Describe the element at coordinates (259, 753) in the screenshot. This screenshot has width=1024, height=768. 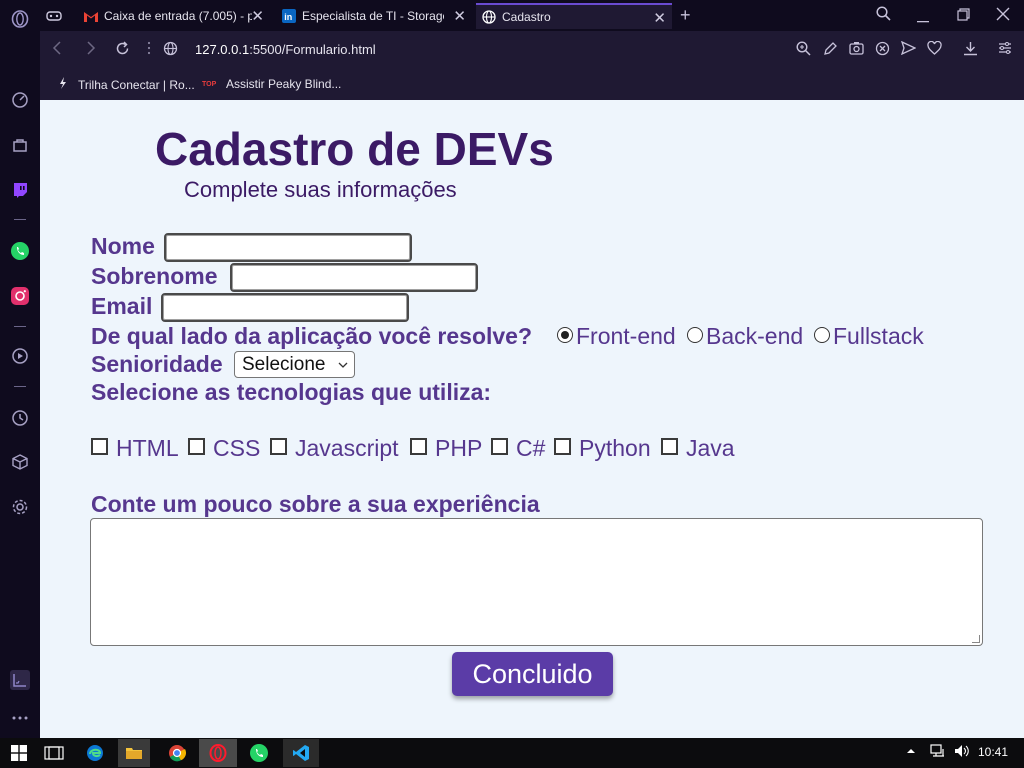
I see `whatsapp-taskbar-icon` at that location.